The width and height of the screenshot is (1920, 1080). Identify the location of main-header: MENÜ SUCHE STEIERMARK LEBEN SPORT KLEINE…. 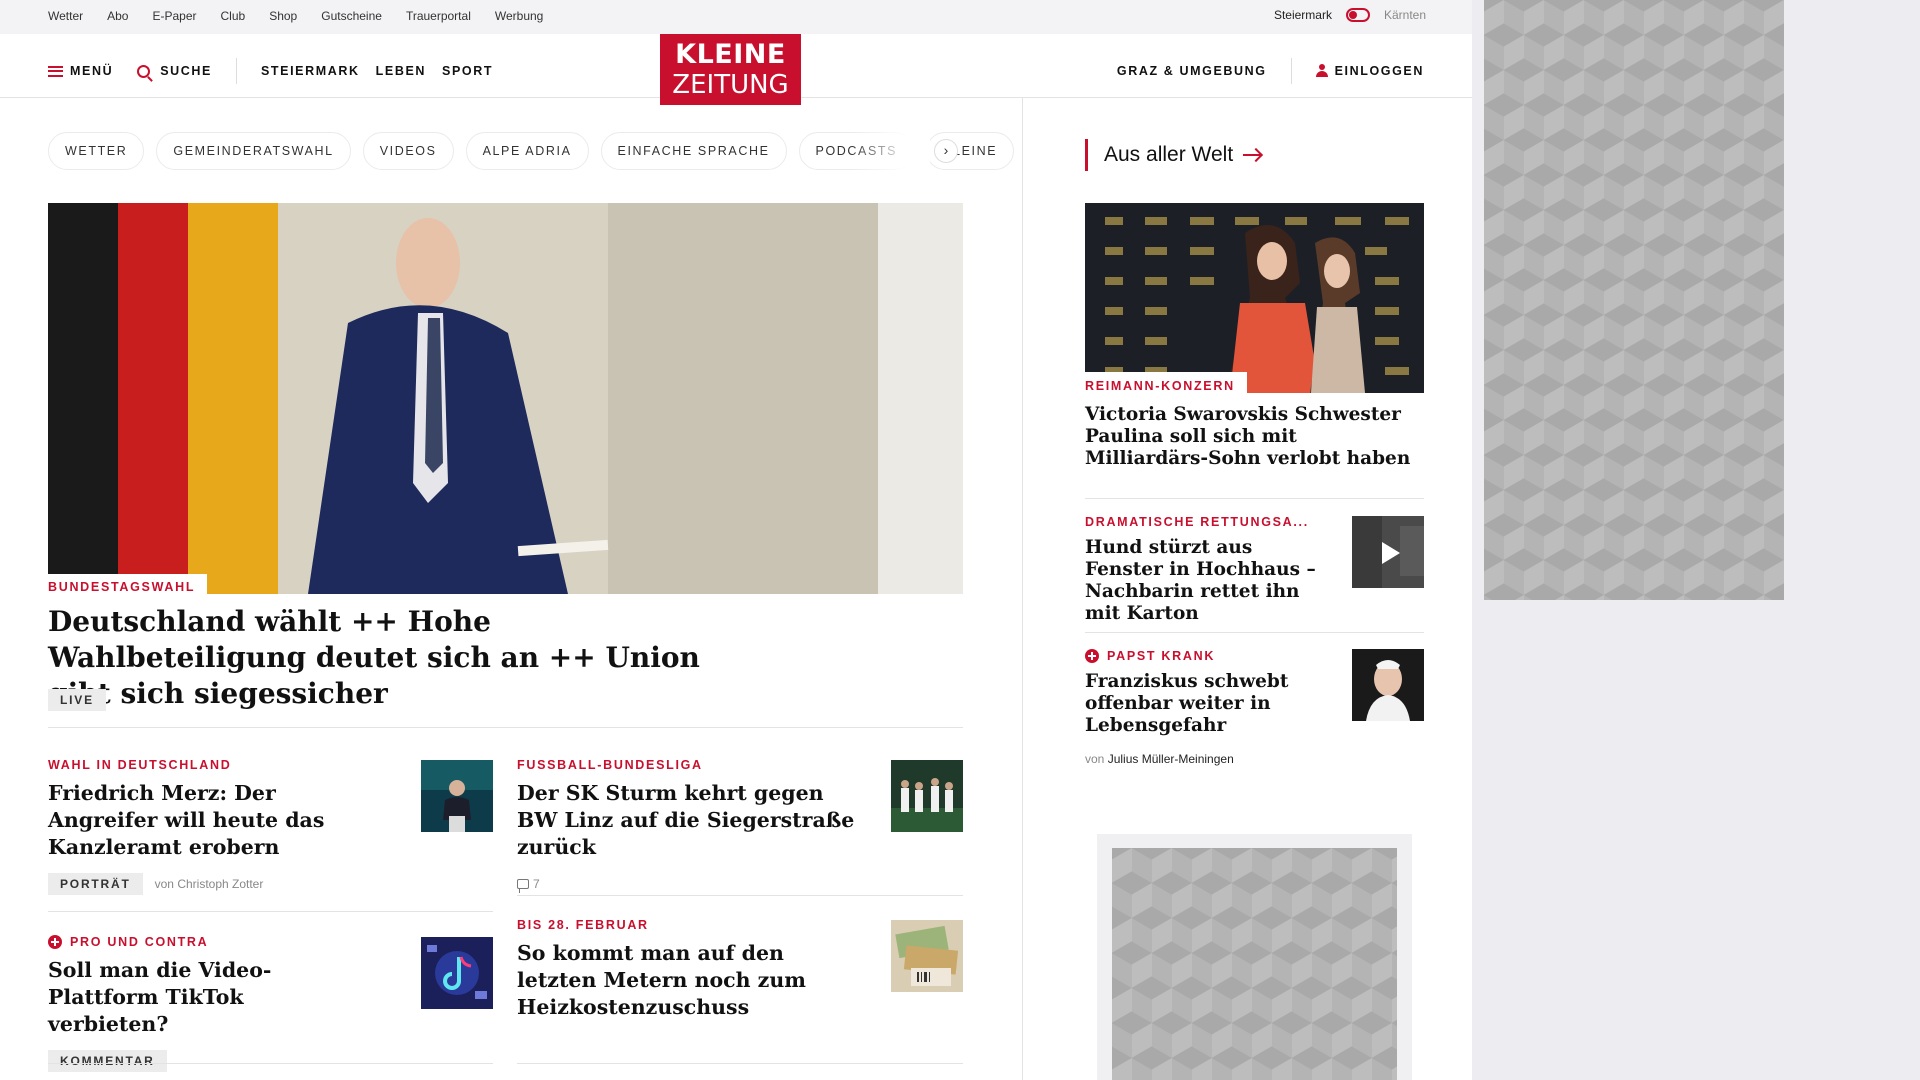
(736, 69).